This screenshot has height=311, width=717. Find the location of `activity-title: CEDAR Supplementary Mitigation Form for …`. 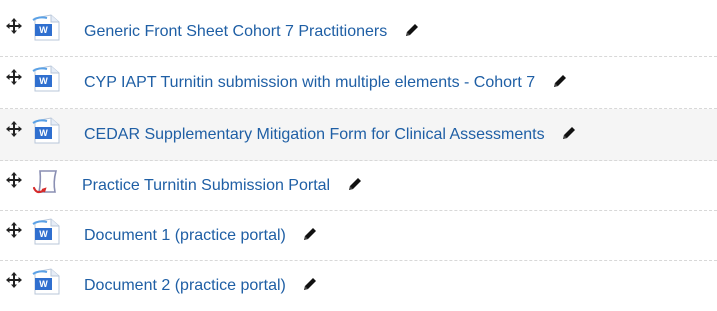

activity-title: CEDAR Supplementary Mitigation Form for … is located at coordinates (314, 134).